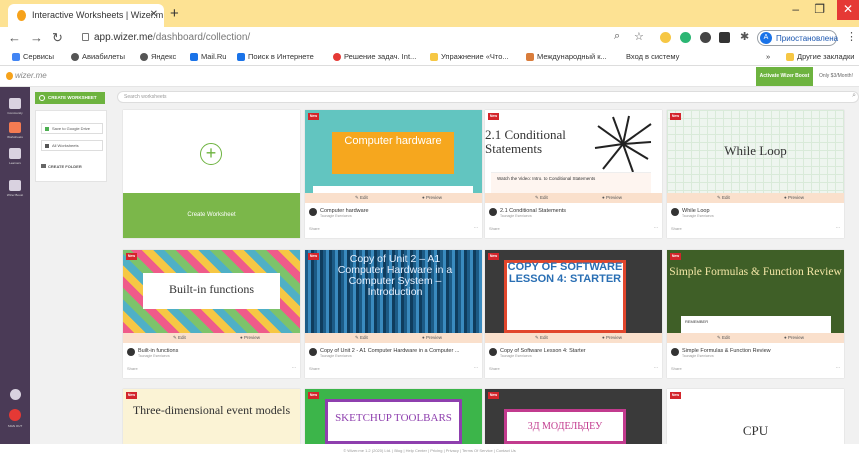 This screenshot has width=859, height=457. Describe the element at coordinates (86, 15) in the screenshot. I see `browser-tab: Interactive Worksheets | Wizer.m ✕` at that location.